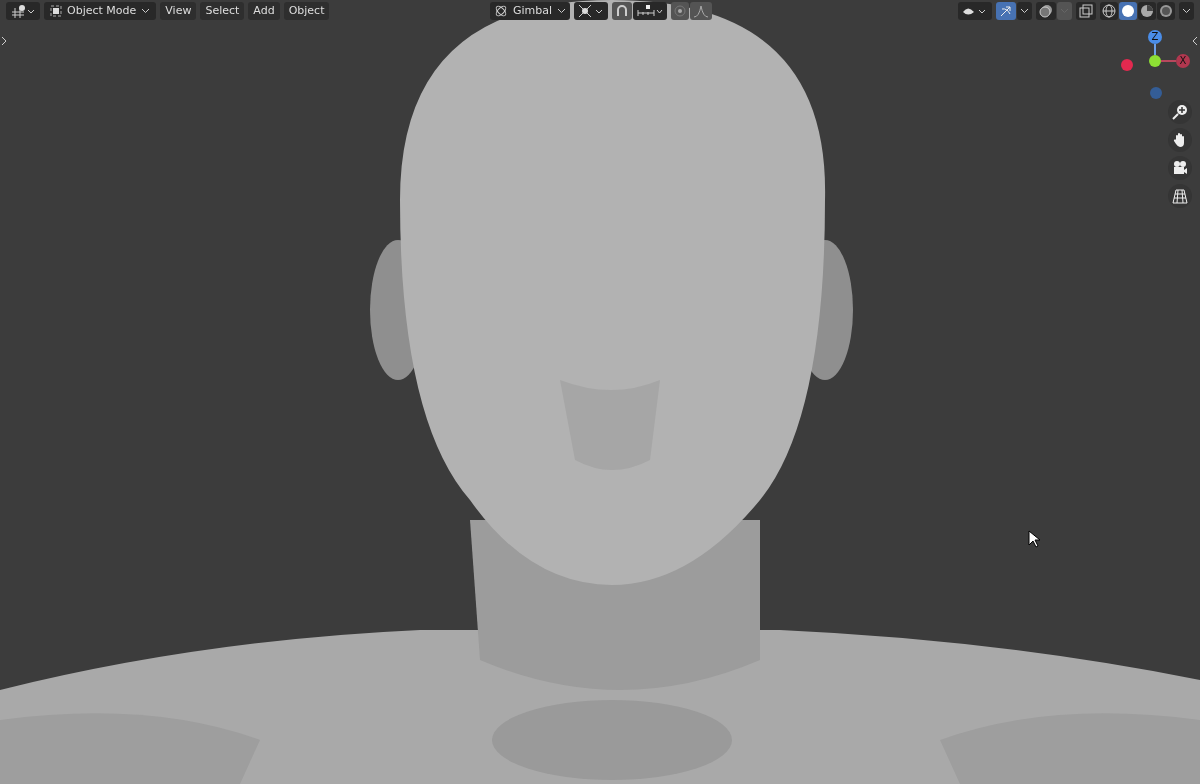 The height and width of the screenshot is (784, 1200). What do you see at coordinates (1147, 10) in the screenshot?
I see `shaded-sphere-icon` at bounding box center [1147, 10].